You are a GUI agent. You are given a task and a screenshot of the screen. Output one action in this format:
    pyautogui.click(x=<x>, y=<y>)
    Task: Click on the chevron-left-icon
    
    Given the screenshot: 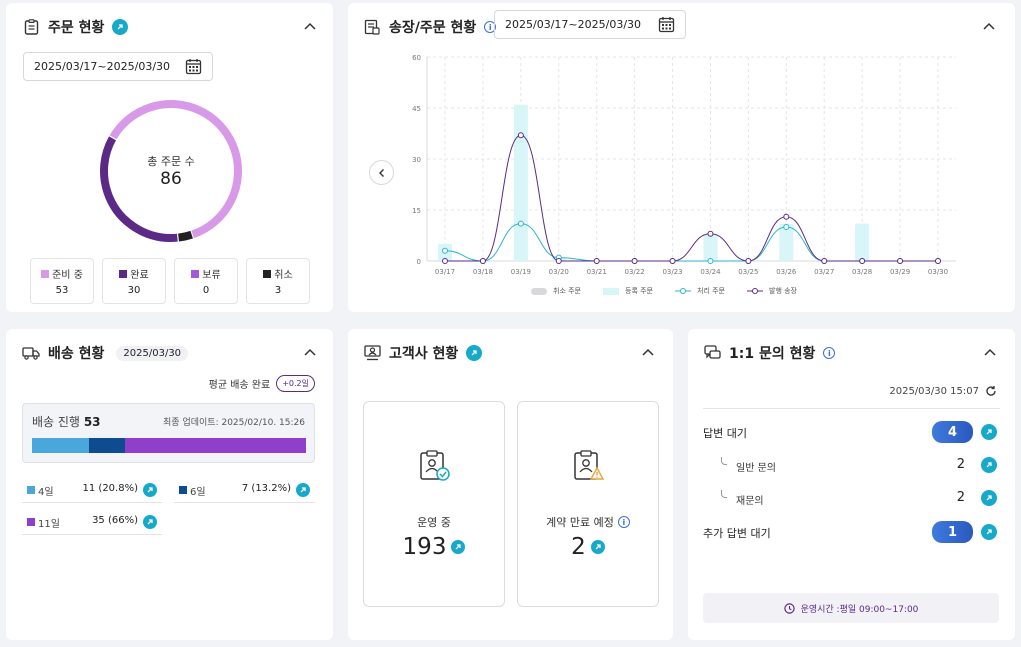 What is the action you would take?
    pyautogui.click(x=381, y=172)
    